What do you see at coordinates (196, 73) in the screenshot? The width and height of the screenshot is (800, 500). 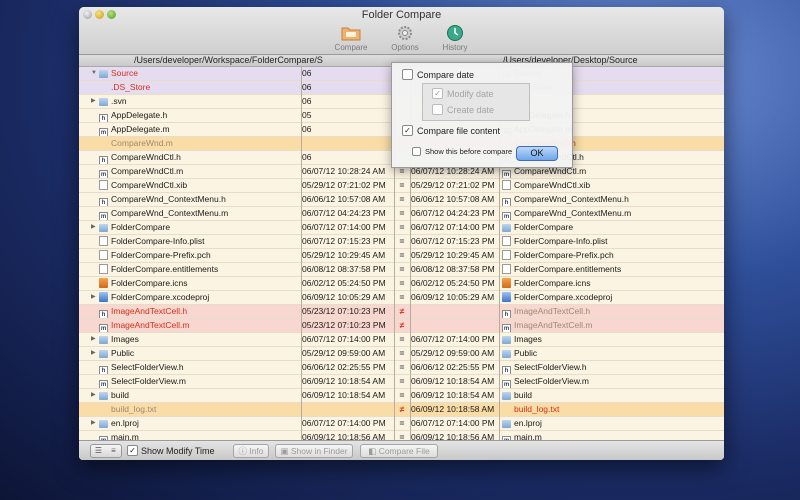 I see `left-file-cell: ▼ Source` at bounding box center [196, 73].